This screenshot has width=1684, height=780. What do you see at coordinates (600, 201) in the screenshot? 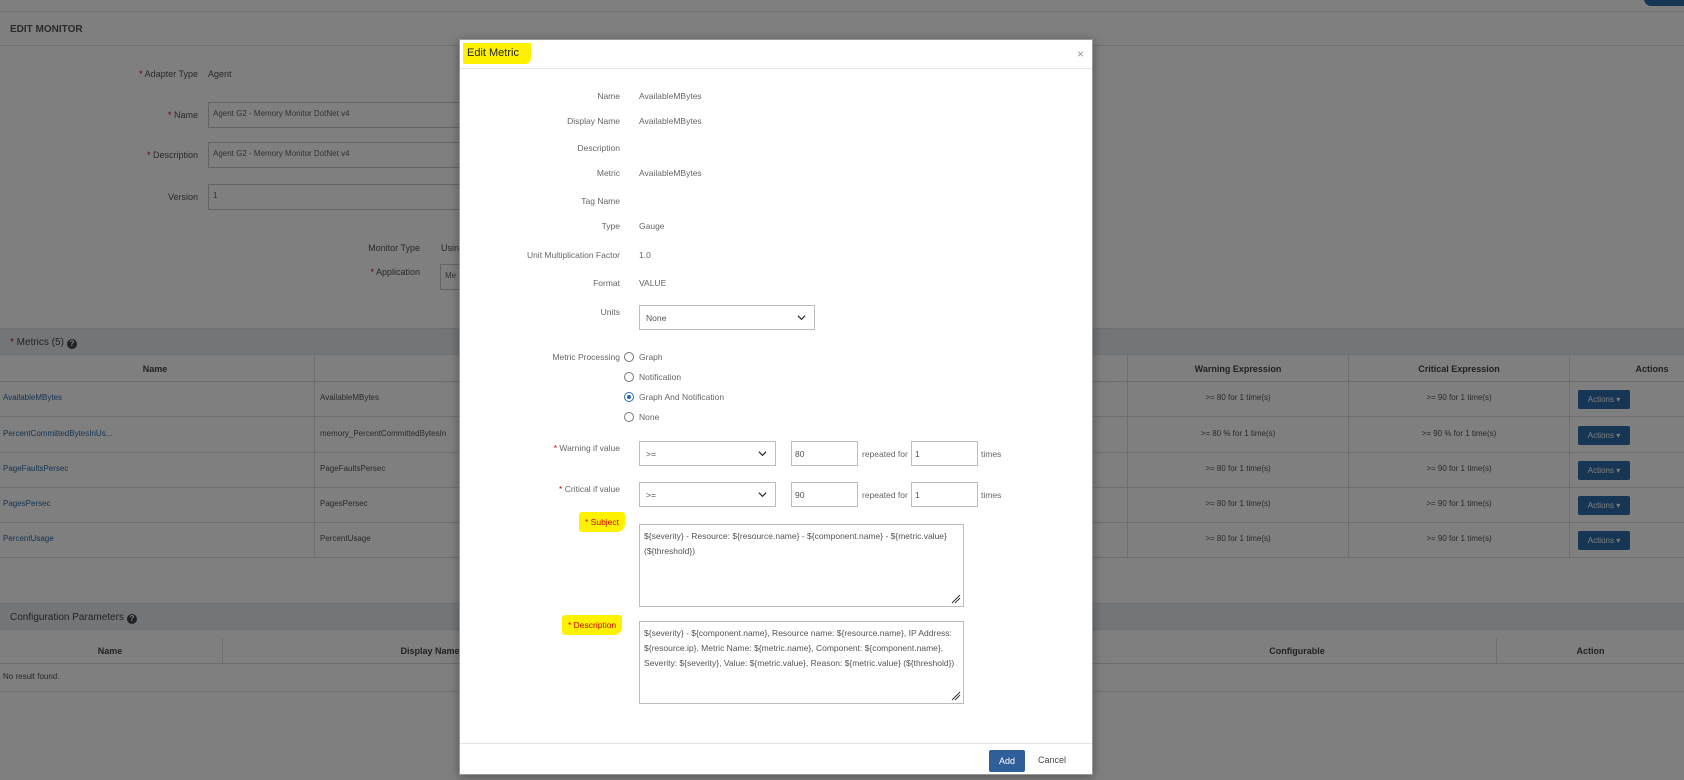
I see `tag-name-label: Tag Name` at bounding box center [600, 201].